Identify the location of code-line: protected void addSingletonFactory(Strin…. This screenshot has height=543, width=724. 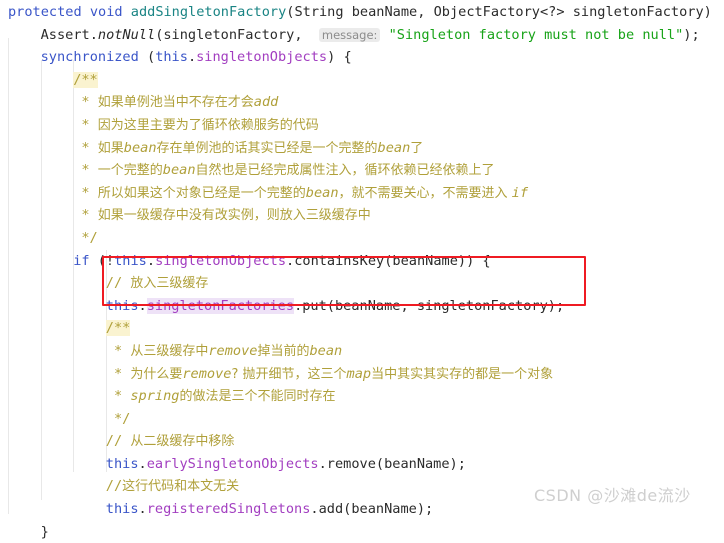
(362, 12).